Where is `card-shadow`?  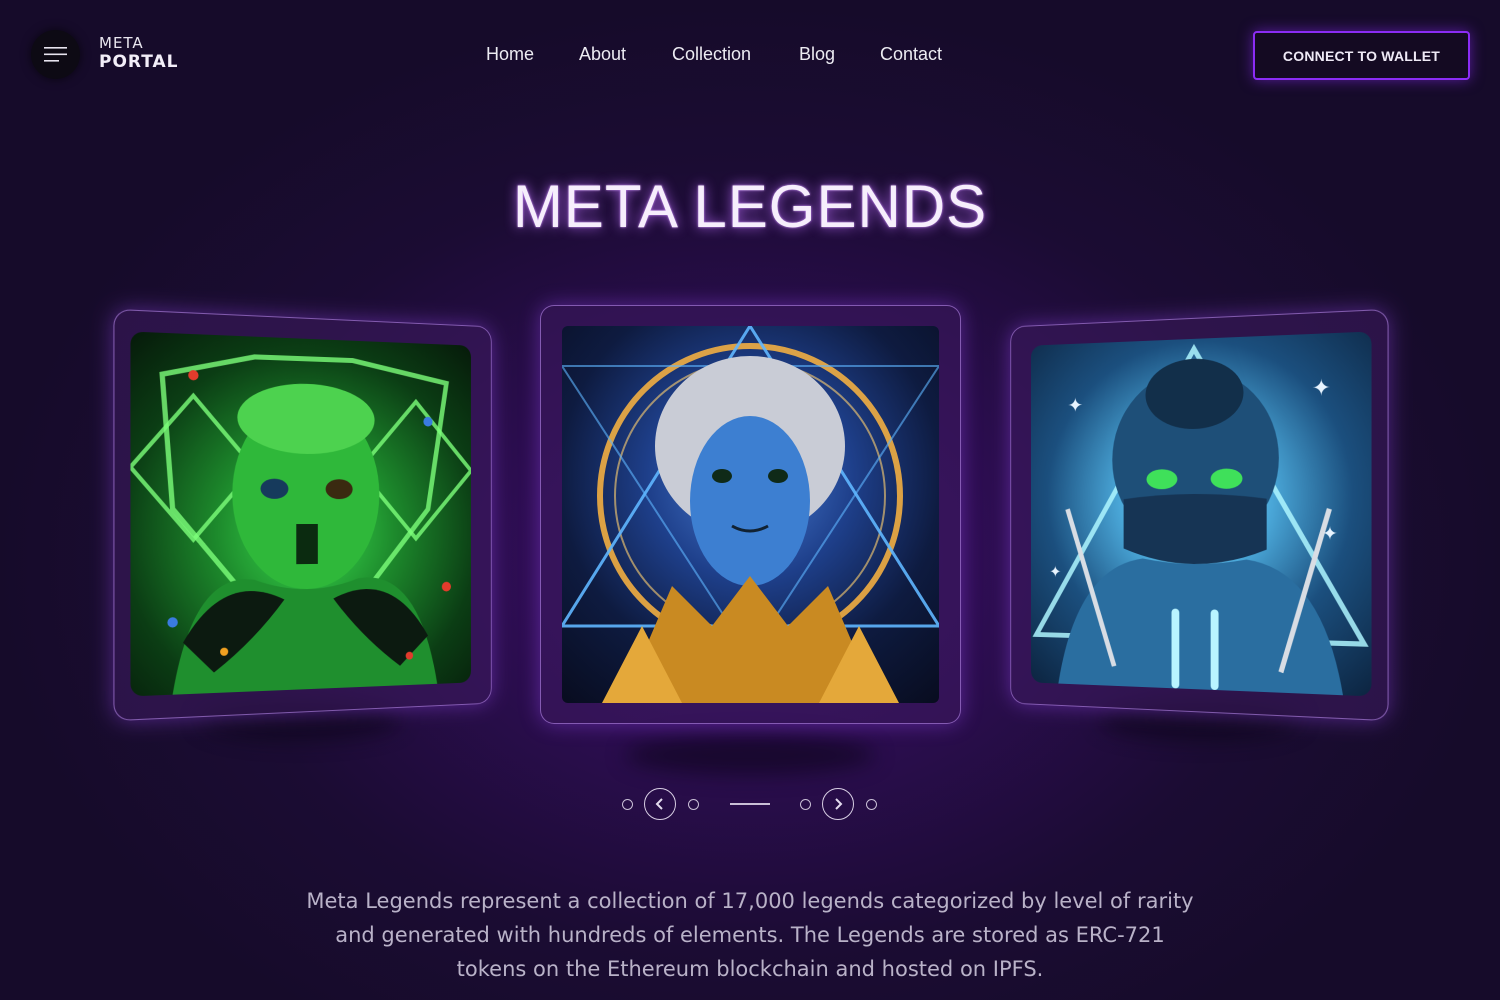 card-shadow is located at coordinates (750, 755).